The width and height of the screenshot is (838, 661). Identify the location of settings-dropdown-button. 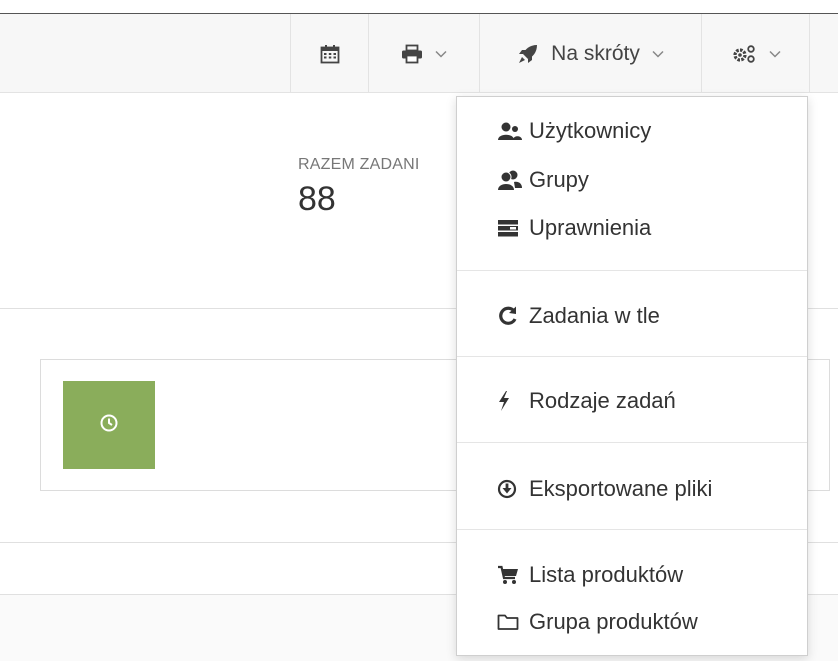
(755, 53).